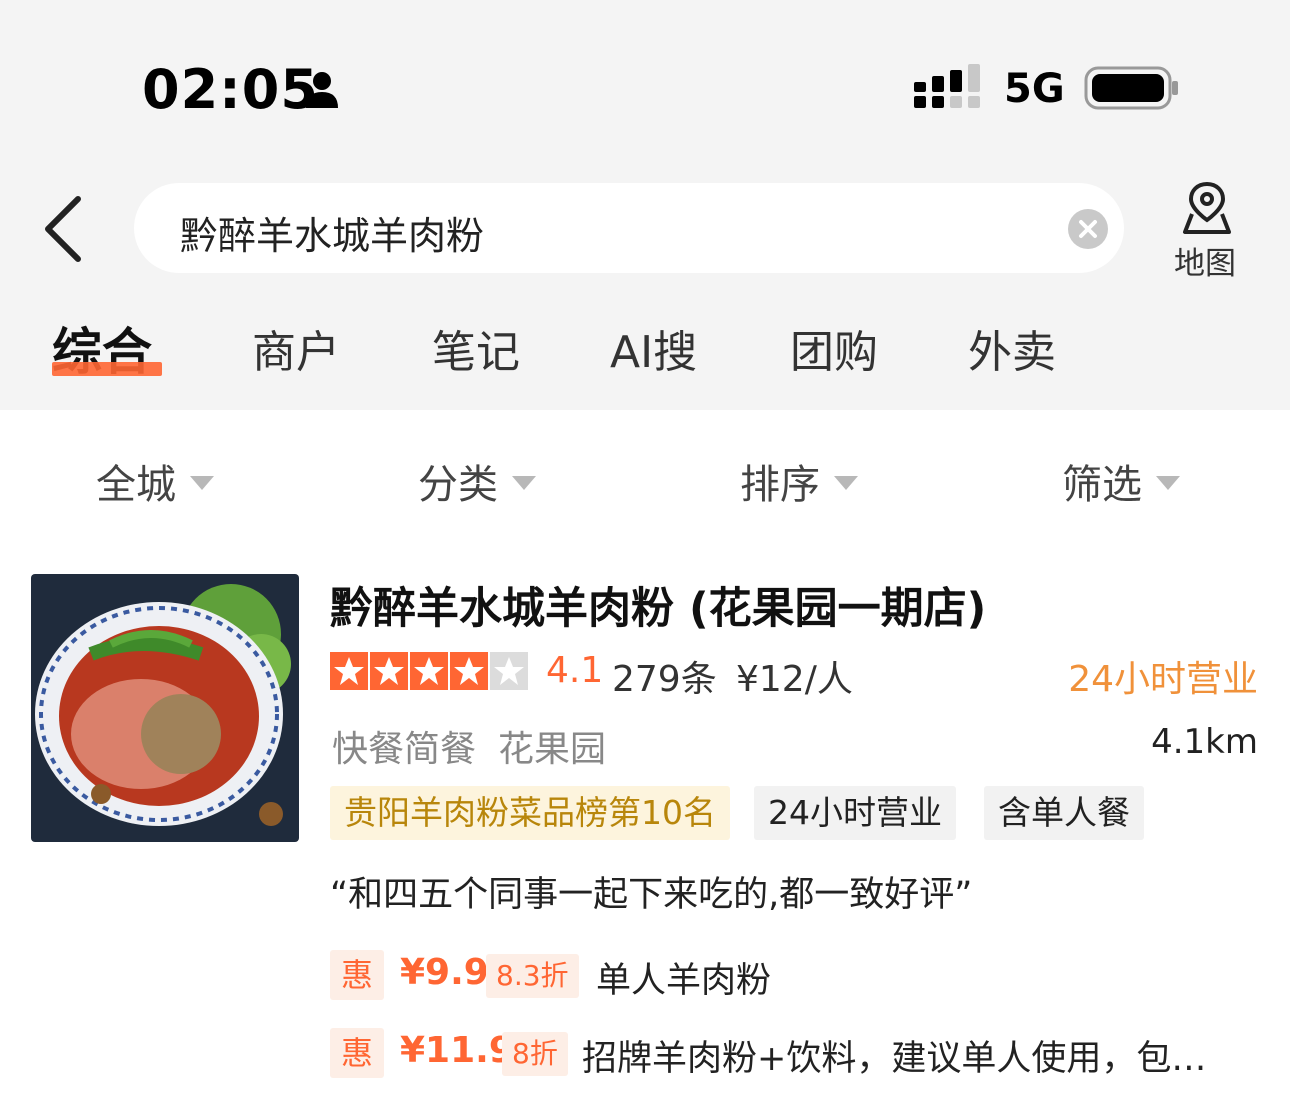  Describe the element at coordinates (1102, 485) in the screenshot. I see `filter-screen-label: 筛选` at that location.